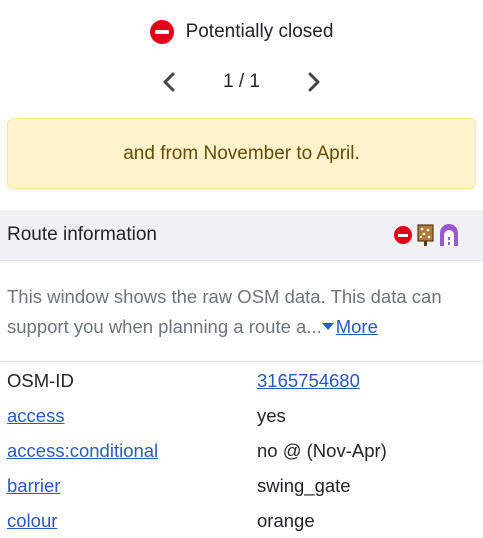  I want to click on status-line: Potentially closed, so click(241, 32).